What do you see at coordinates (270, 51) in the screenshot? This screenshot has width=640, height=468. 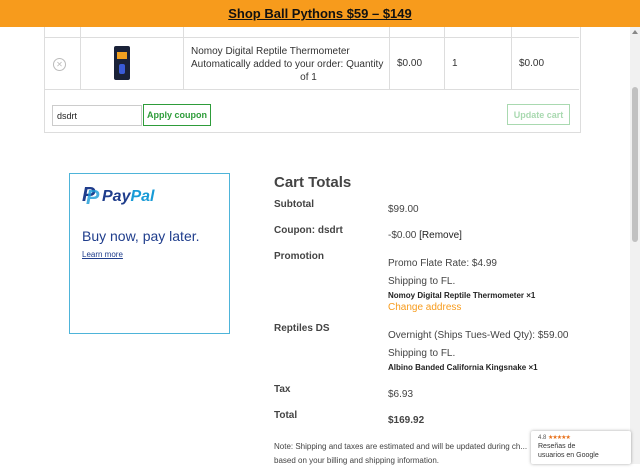 I see `product-name: Nomoy Digital Reptile Thermometer` at bounding box center [270, 51].